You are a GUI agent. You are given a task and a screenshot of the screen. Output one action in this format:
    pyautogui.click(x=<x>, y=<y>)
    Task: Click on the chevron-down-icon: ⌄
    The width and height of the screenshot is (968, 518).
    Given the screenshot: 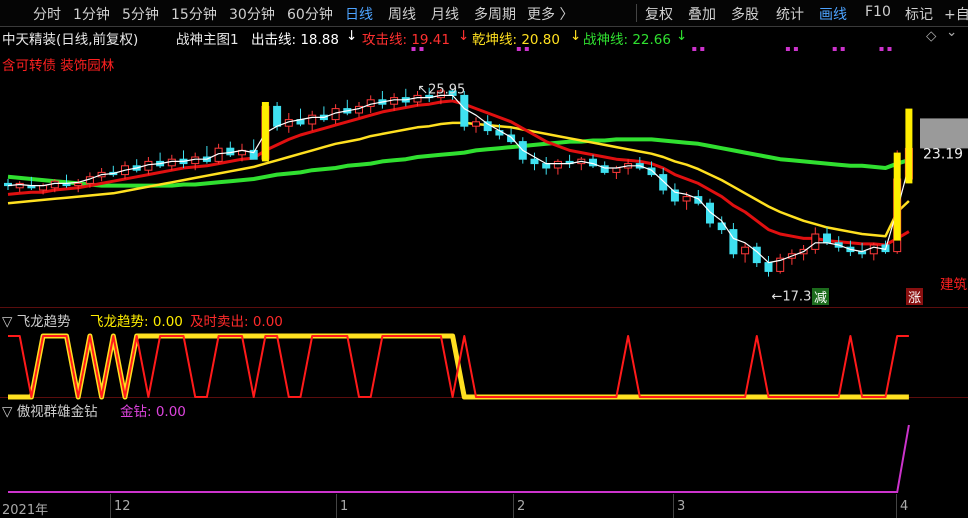 What is the action you would take?
    pyautogui.click(x=951, y=32)
    